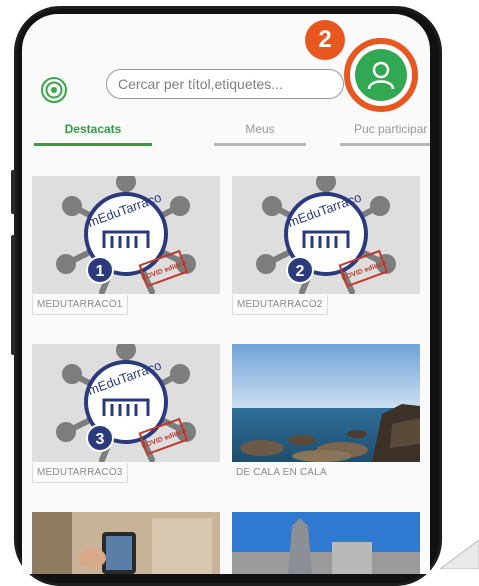 The image size is (479, 586). I want to click on user-icon, so click(381, 75).